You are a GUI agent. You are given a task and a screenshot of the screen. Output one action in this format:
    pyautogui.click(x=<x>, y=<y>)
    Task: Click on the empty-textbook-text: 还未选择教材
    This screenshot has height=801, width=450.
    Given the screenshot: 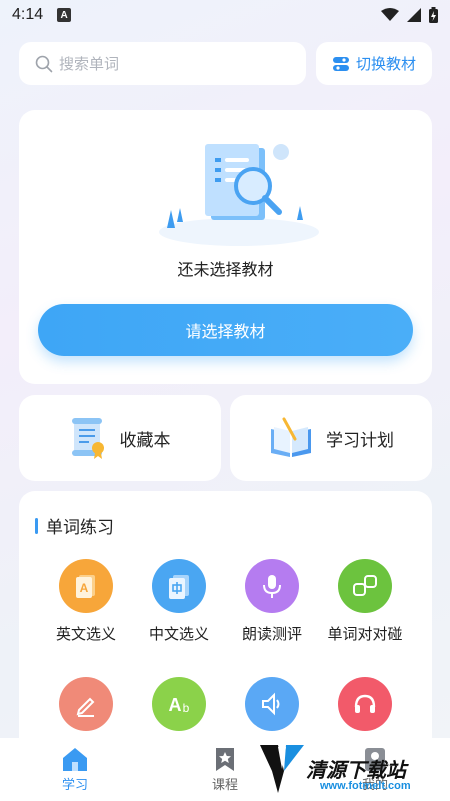 What is the action you would take?
    pyautogui.click(x=225, y=269)
    